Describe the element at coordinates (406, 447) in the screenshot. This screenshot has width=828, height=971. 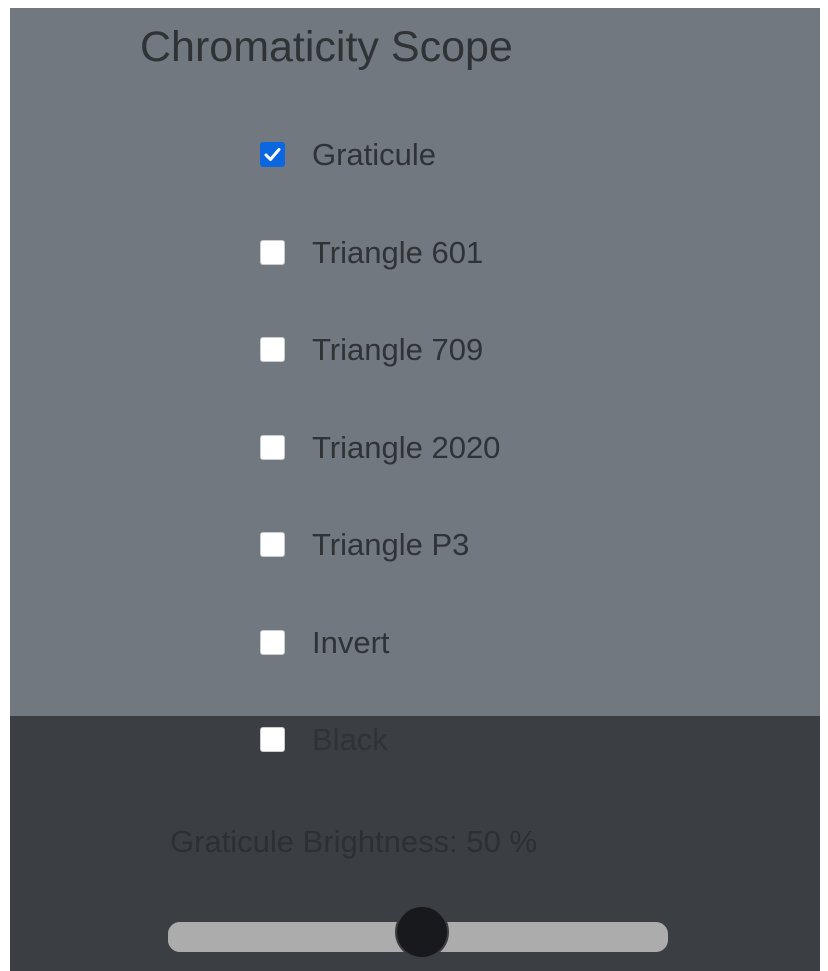
I see `triangle-2020-label: Triangle 2020` at that location.